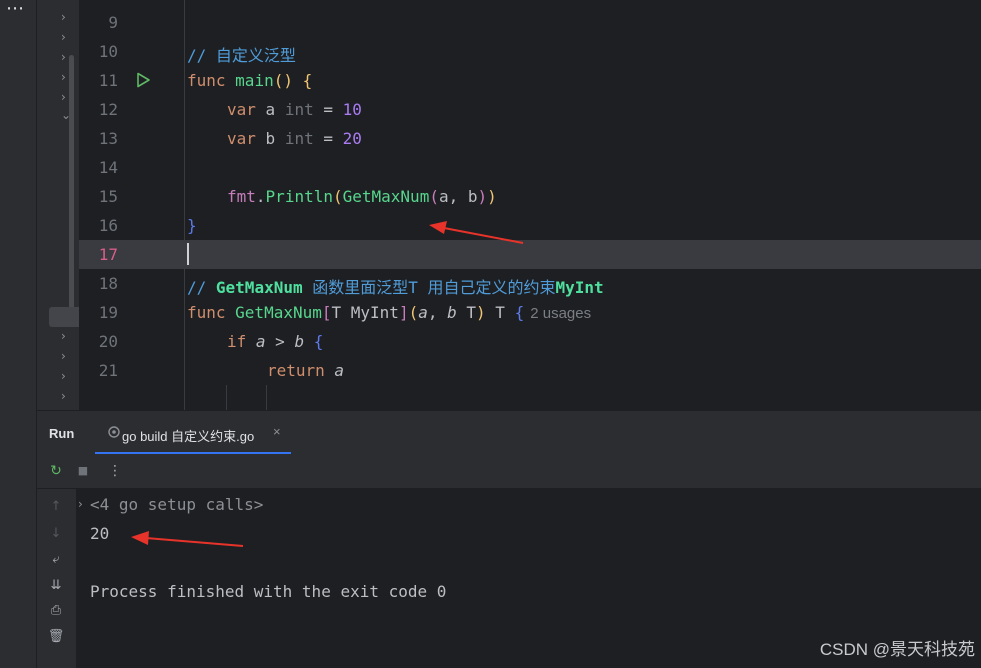 This screenshot has height=668, width=981. I want to click on usages-hint: 2 usages, so click(560, 313).